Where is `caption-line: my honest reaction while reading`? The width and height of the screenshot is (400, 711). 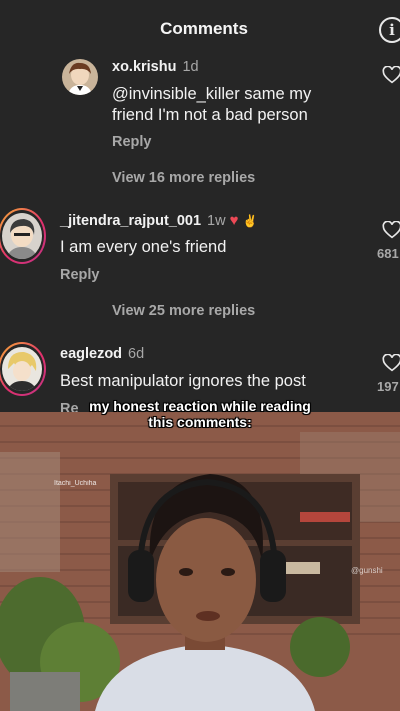 caption-line: my honest reaction while reading is located at coordinates (200, 406).